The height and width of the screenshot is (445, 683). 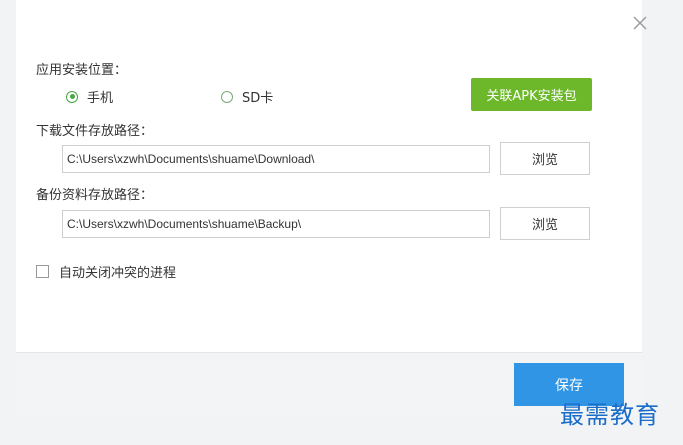 I want to click on install-location-title: 应用安装位置：, so click(x=82, y=70).